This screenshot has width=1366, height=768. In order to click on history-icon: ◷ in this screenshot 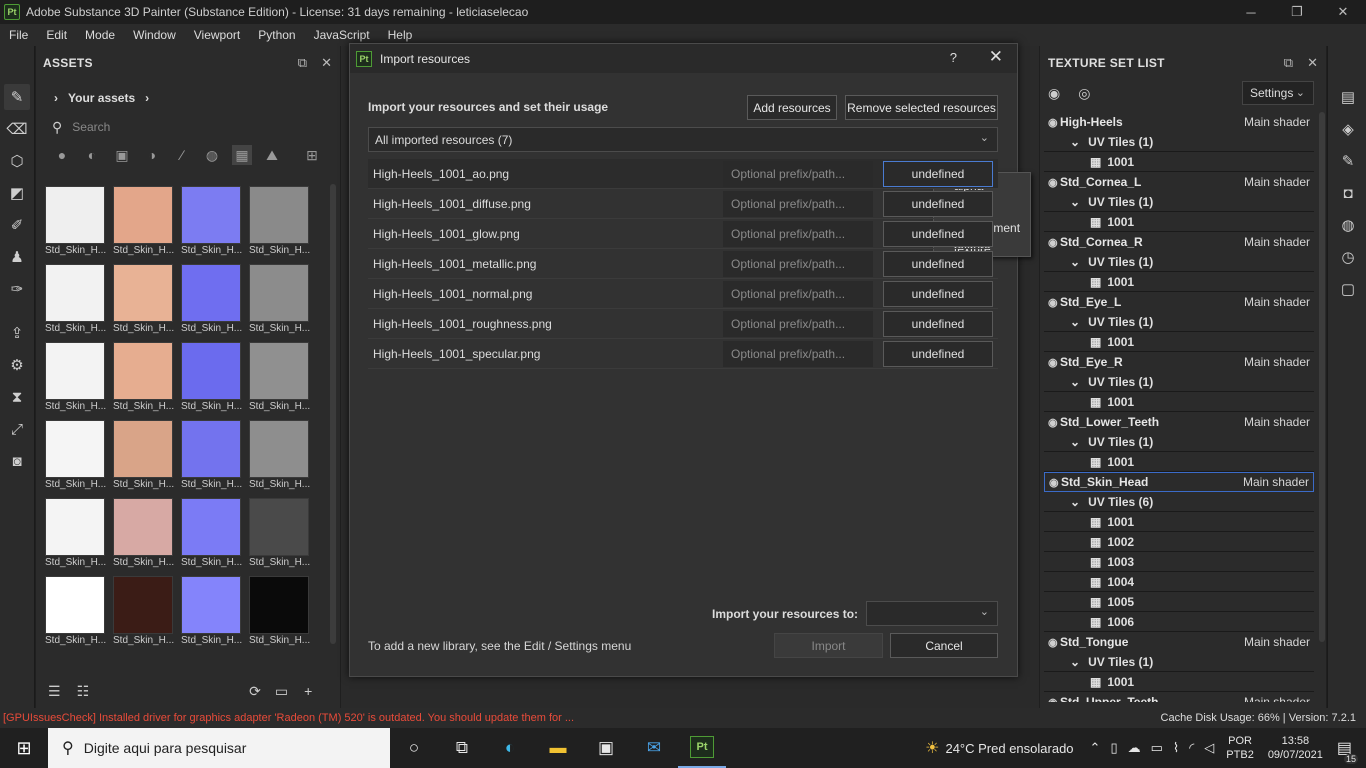, I will do `click(1348, 257)`.